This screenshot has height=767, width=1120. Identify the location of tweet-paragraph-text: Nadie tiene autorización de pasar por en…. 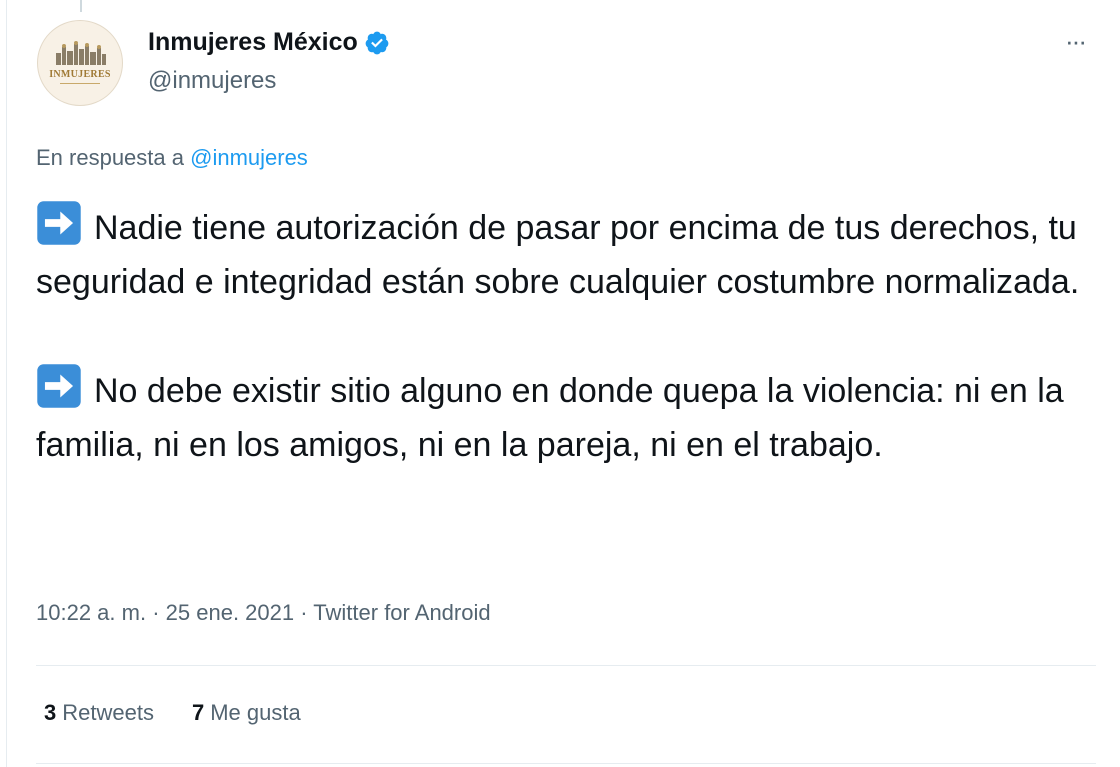
(558, 255).